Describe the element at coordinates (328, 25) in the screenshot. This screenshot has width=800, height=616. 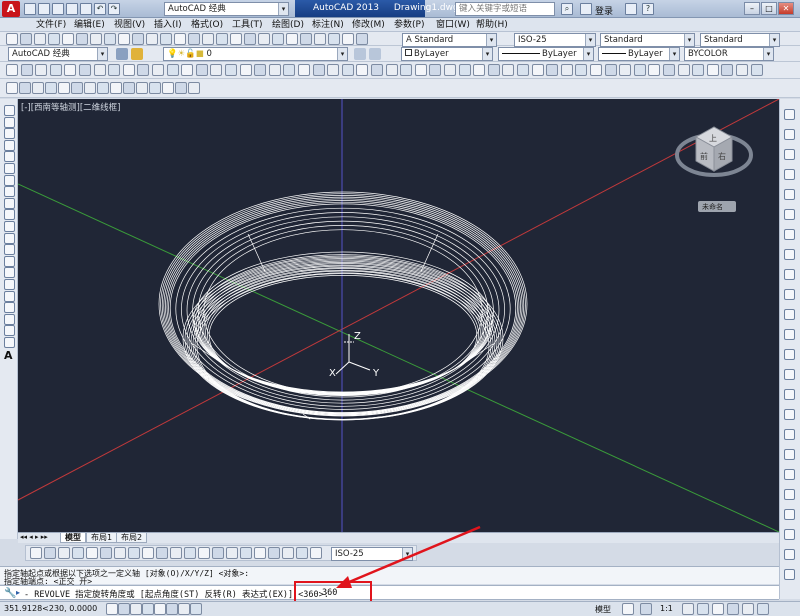
I see `menu-item-dimension: 标注(N)` at that location.